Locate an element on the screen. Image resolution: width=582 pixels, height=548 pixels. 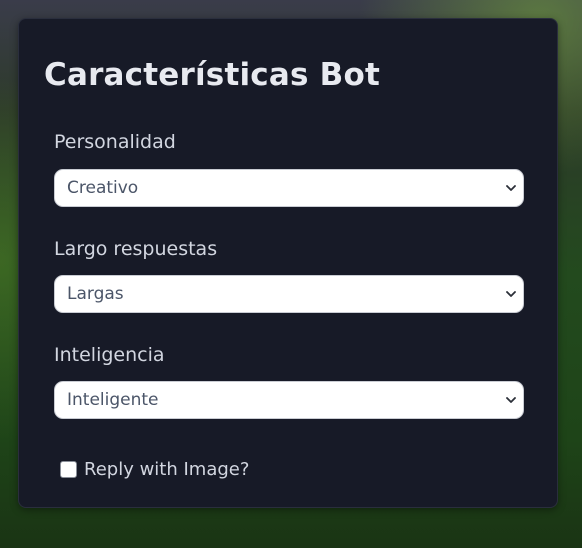
personality-label: Personalidad is located at coordinates (115, 142).